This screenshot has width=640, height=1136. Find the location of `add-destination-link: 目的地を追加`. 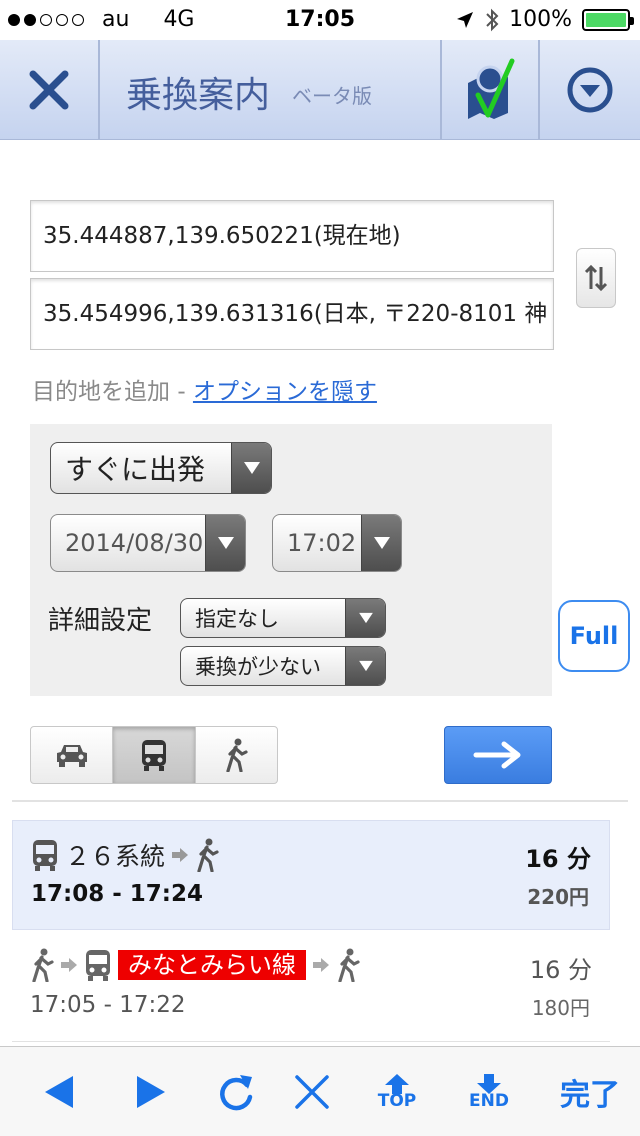

add-destination-link: 目的地を追加 is located at coordinates (101, 392).